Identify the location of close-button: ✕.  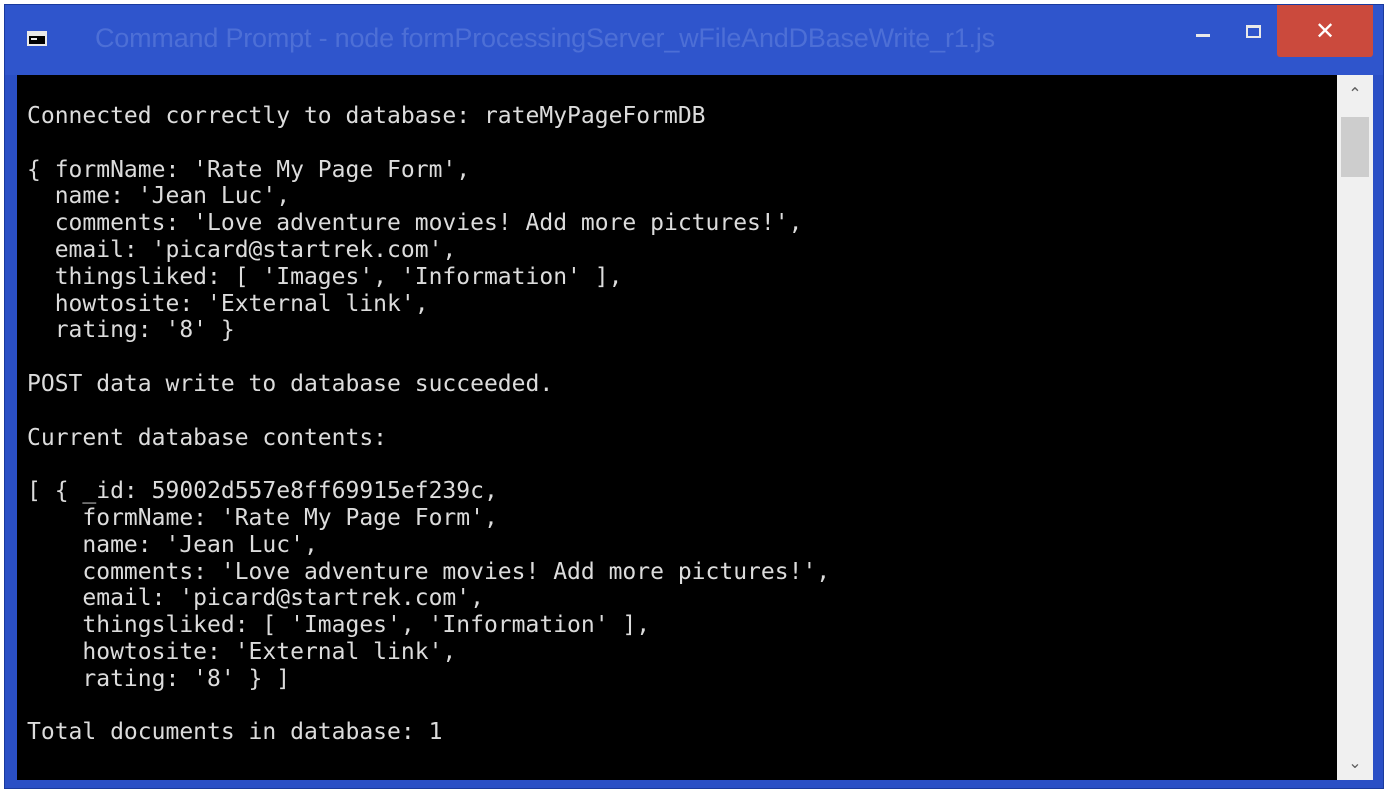
(1325, 31).